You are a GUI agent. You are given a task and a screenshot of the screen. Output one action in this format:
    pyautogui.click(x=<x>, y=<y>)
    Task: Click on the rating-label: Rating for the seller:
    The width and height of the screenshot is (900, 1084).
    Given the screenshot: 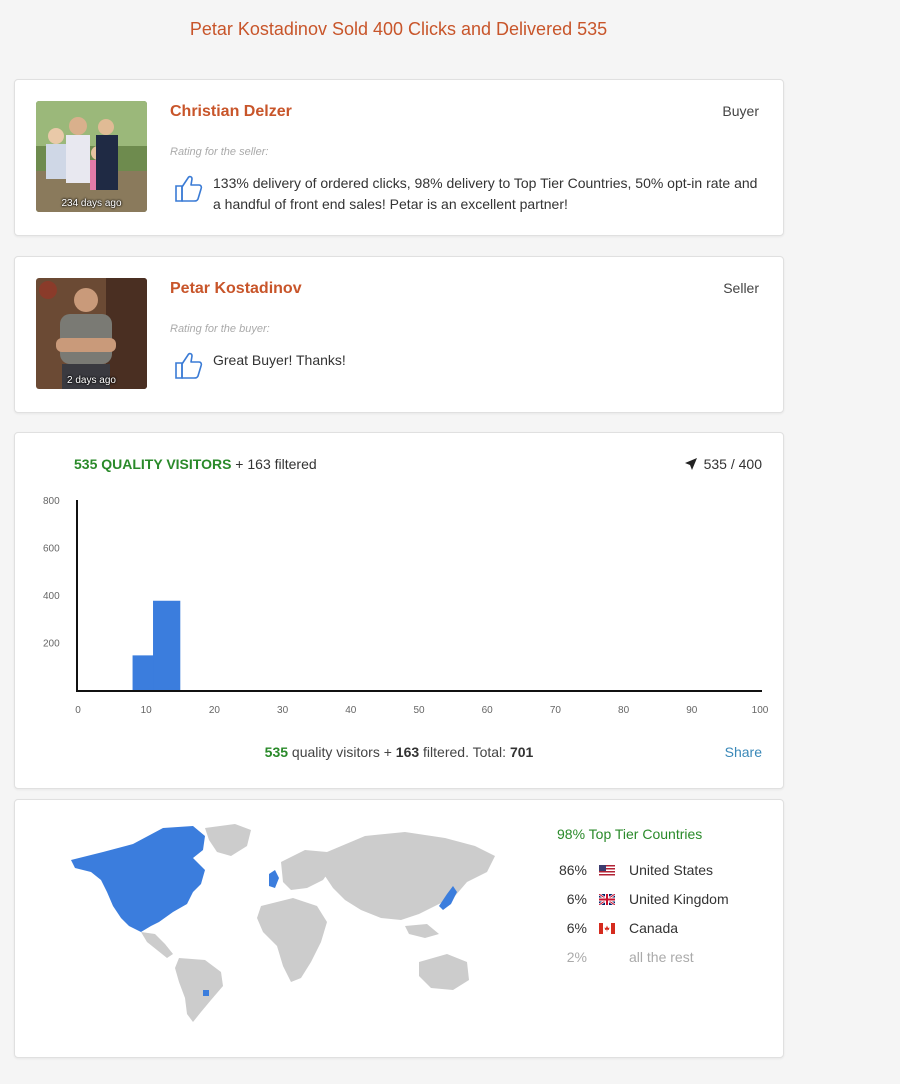 What is the action you would take?
    pyautogui.click(x=219, y=152)
    